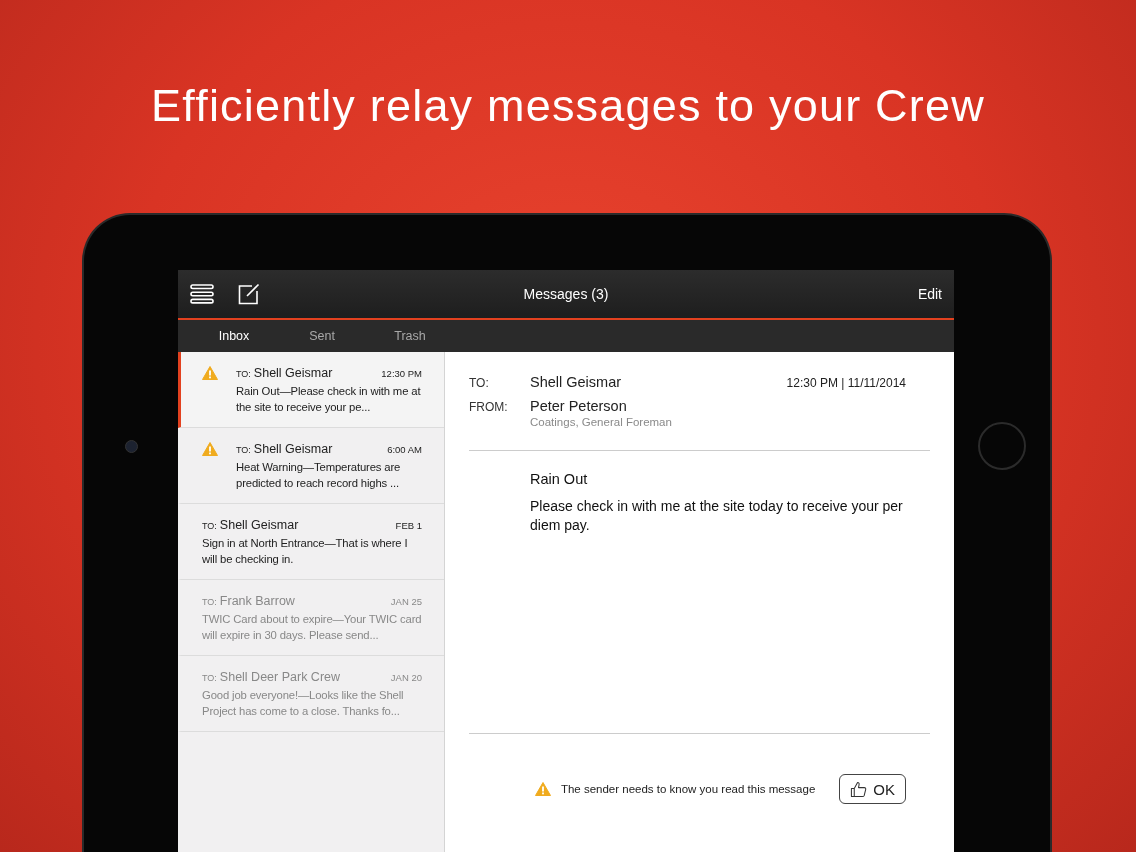 The image size is (1136, 852). I want to click on tab: Sent, so click(322, 336).